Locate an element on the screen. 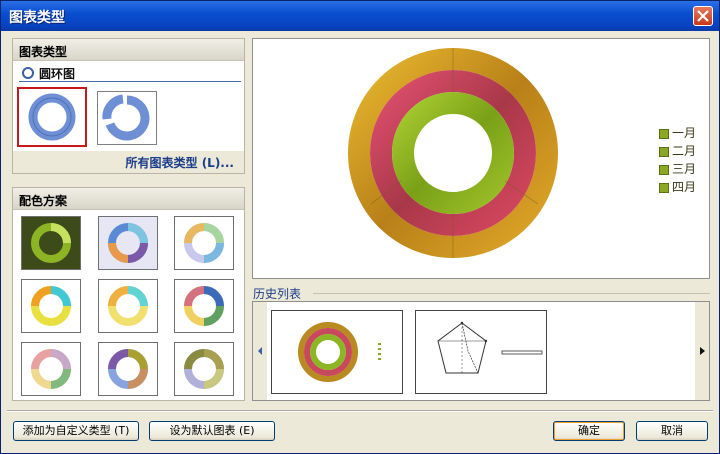 Image resolution: width=720 pixels, height=454 pixels. set-default-chart-button: 设为默认图表 (E) is located at coordinates (212, 431).